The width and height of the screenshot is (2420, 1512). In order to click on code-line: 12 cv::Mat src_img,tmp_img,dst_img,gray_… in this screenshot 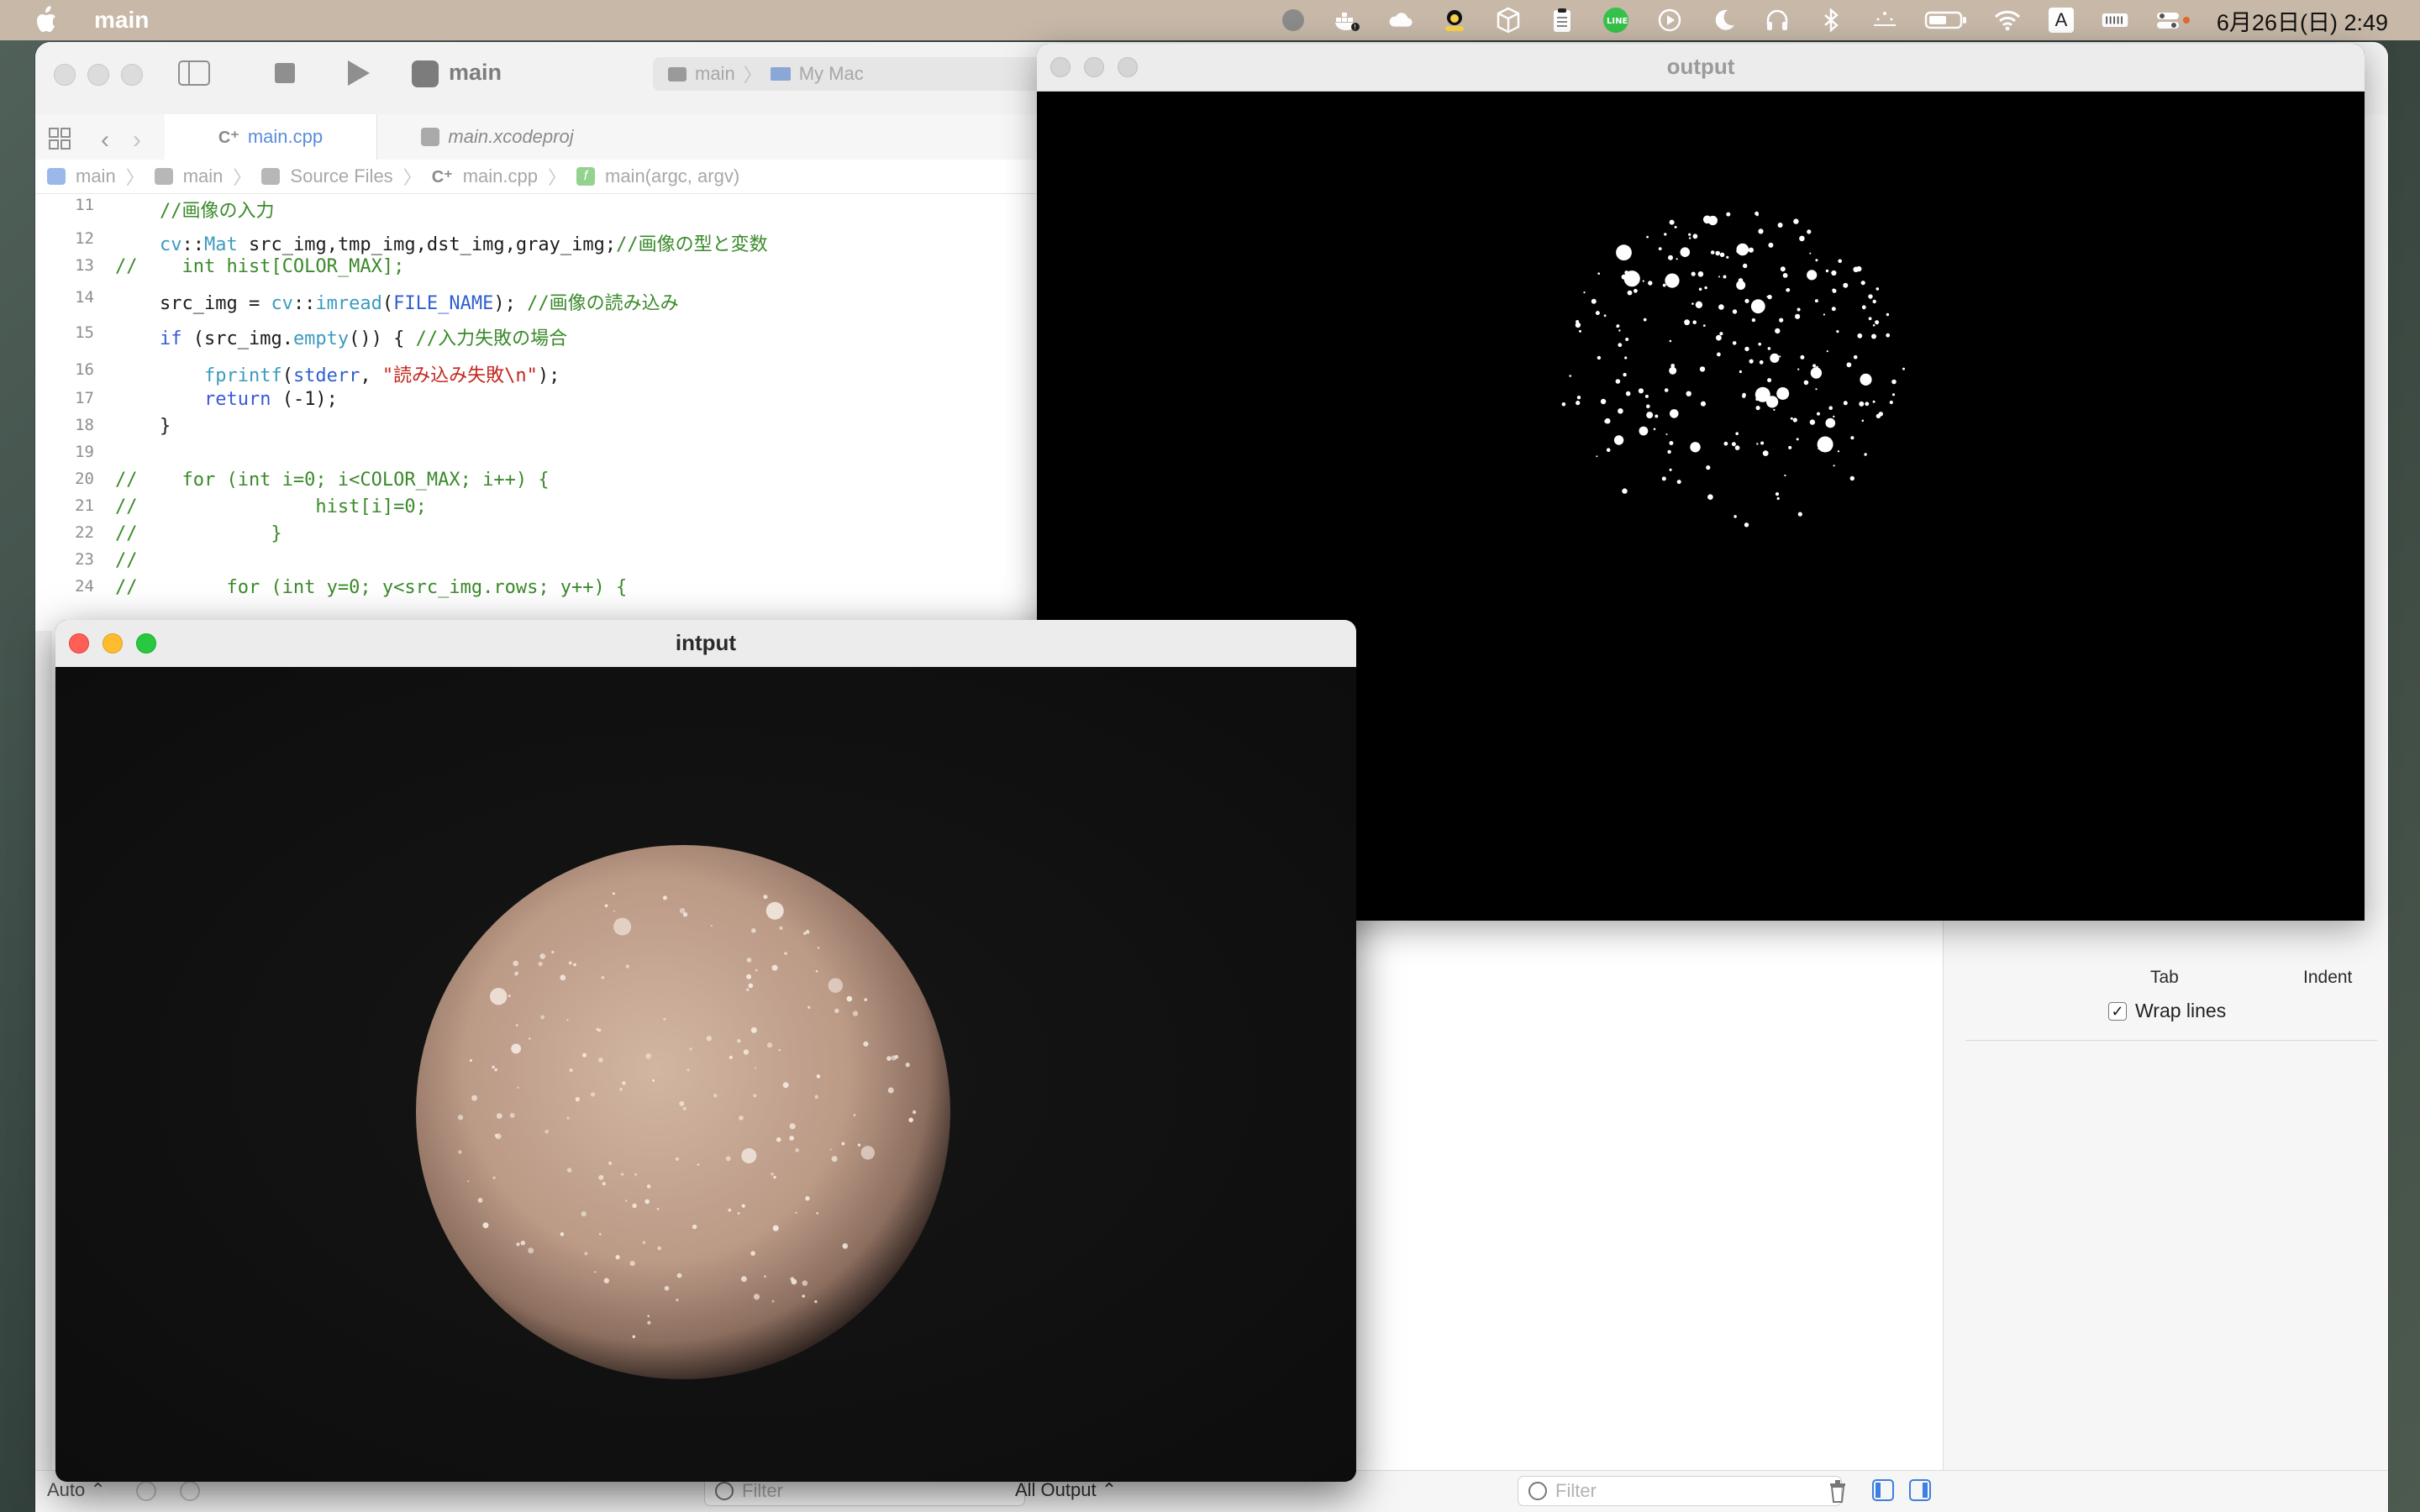, I will do `click(535, 242)`.